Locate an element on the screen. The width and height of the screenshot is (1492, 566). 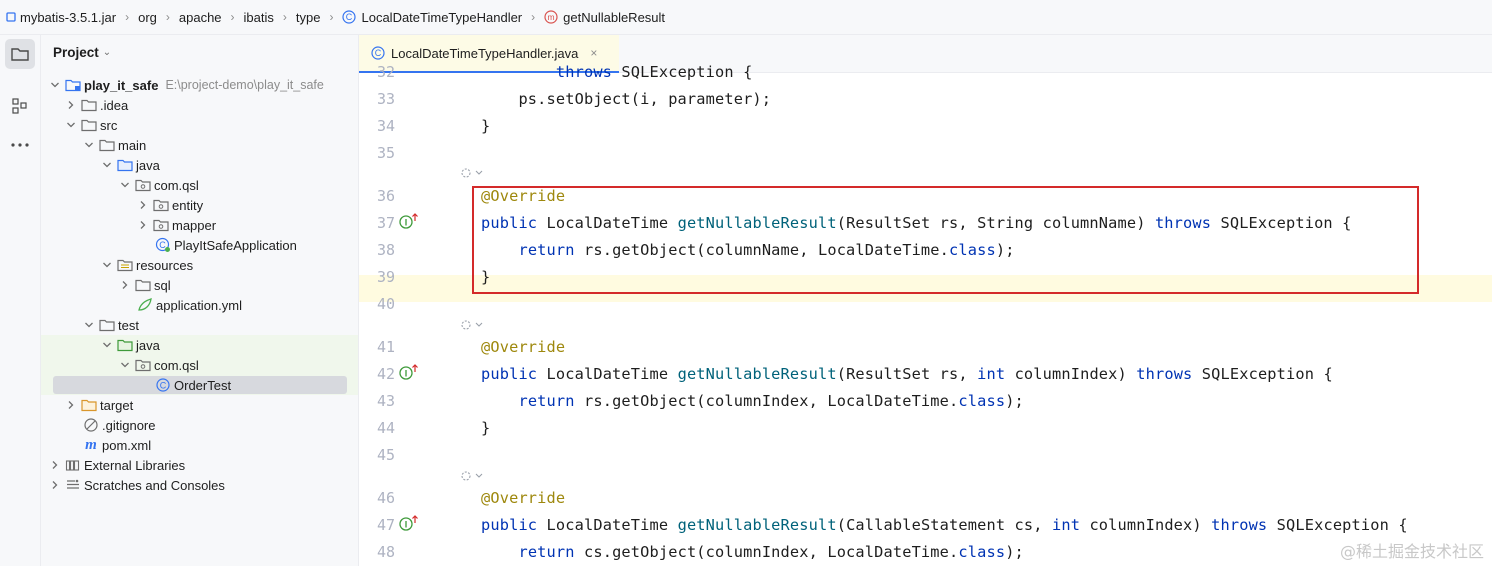
tree-item-test-package-comqsl: com.qsl is located at coordinates (199, 365).